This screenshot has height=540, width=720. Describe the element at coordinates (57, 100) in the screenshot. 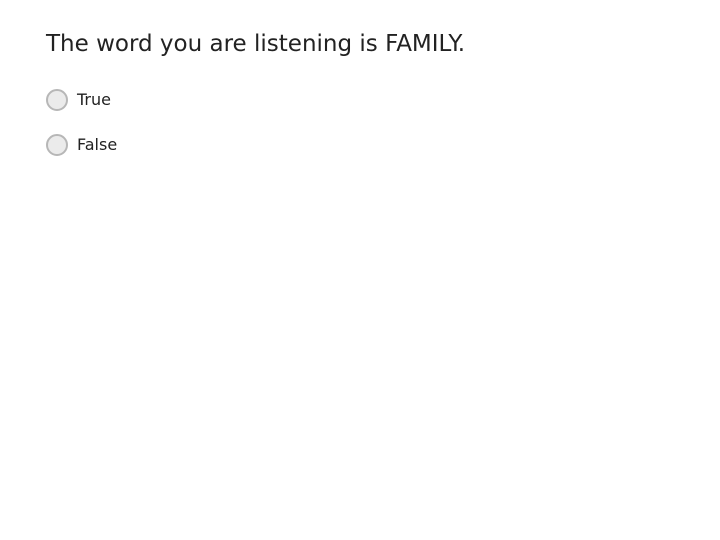

I see `radio-button-true` at that location.